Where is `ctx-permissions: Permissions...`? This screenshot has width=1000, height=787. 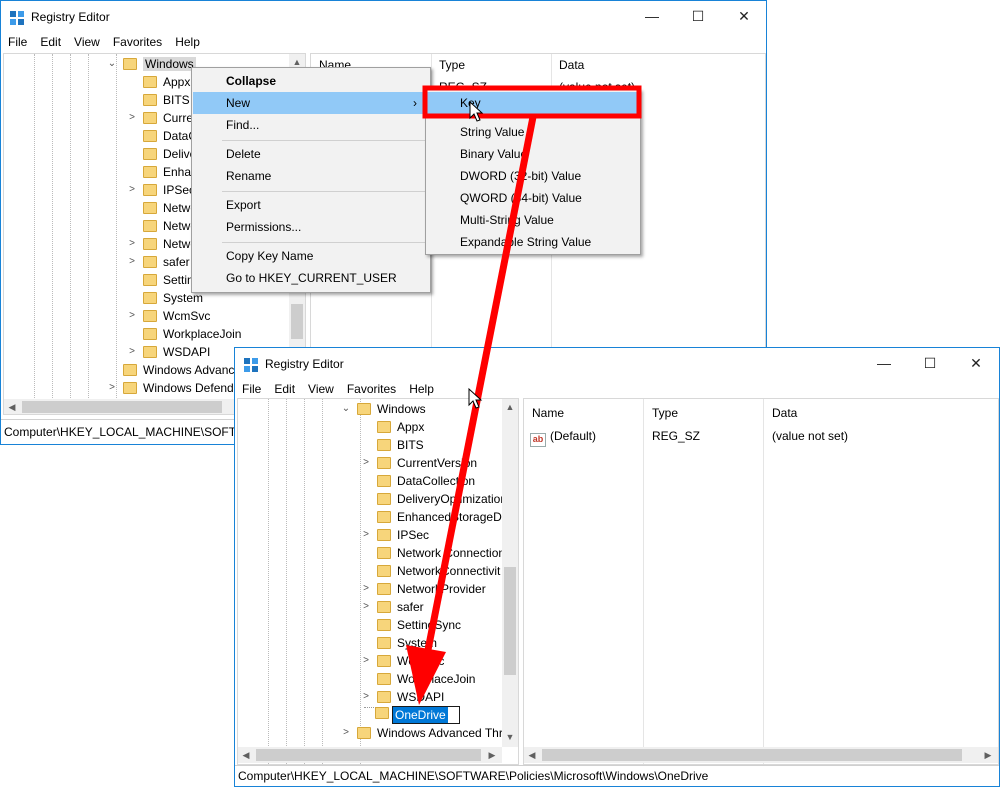
ctx-permissions: Permissions... is located at coordinates (311, 227).